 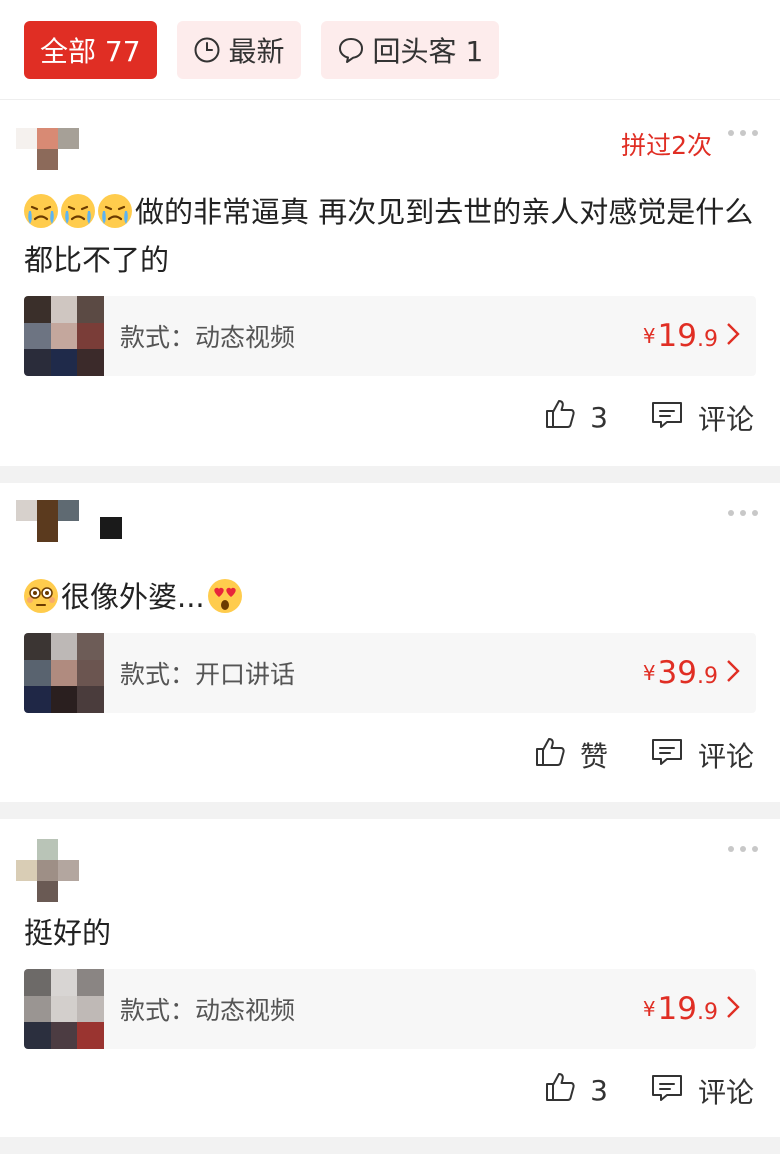 I want to click on repeat-purchase-badge: 拼过2次, so click(x=666, y=145).